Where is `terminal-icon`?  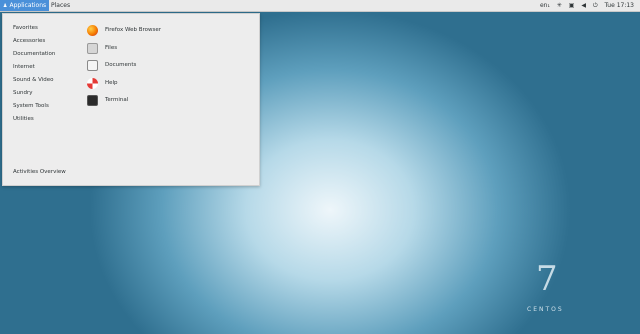
terminal-icon is located at coordinates (92, 100).